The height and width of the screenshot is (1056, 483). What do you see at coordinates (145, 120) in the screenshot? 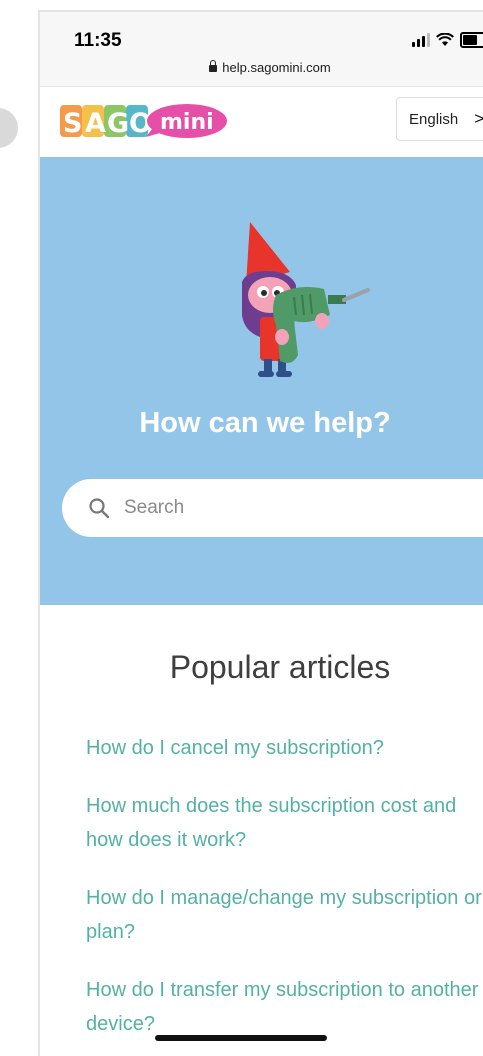
I see `sago-mini-logo: S A G O mini` at bounding box center [145, 120].